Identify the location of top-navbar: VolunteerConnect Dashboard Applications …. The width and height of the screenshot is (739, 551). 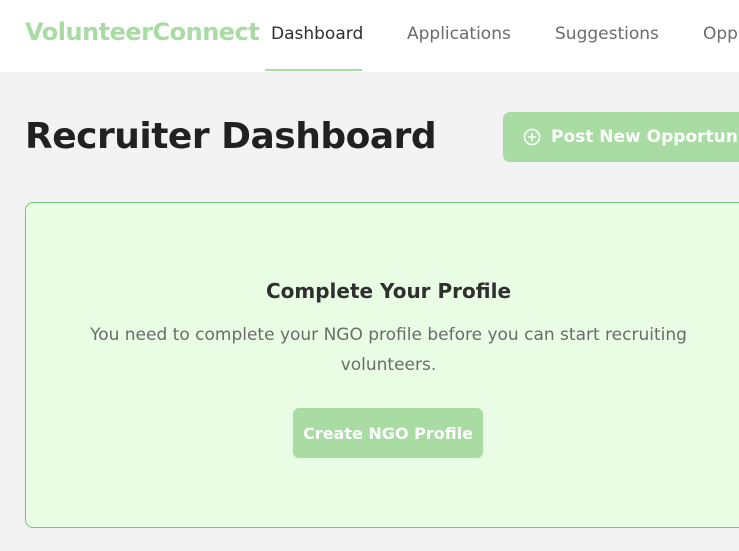
(369, 36).